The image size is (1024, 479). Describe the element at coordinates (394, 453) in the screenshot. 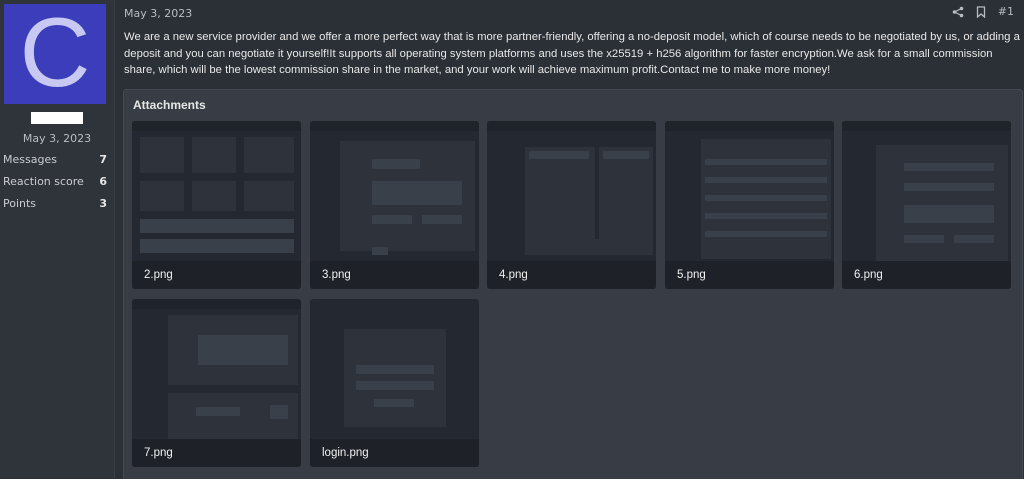

I see `attachment-filename: login.png` at that location.